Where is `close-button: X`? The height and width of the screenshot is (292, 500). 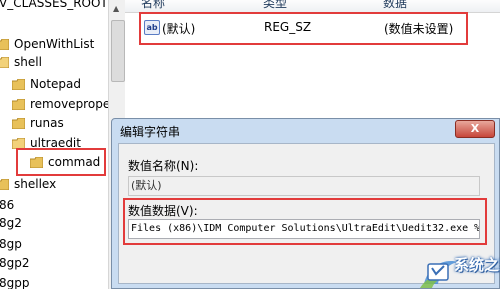
close-button: X is located at coordinates (475, 129).